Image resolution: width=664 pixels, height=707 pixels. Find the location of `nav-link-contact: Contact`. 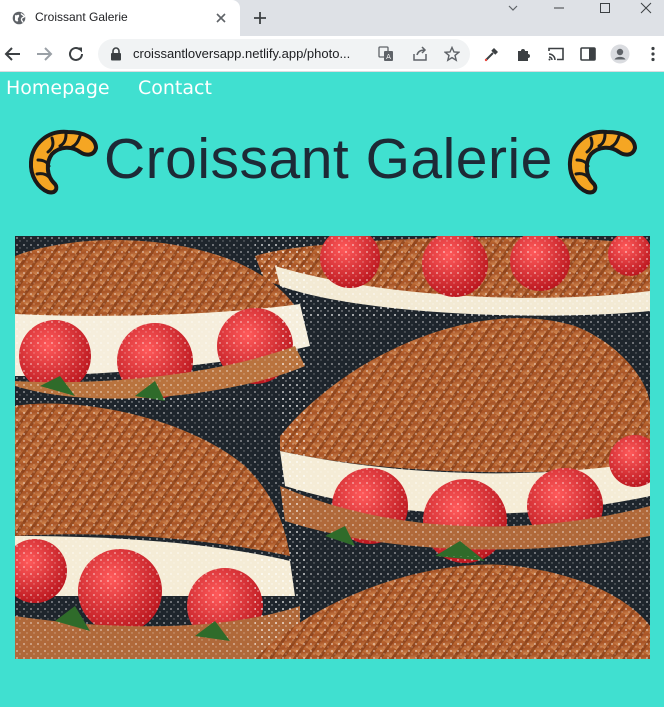

nav-link-contact: Contact is located at coordinates (175, 88).